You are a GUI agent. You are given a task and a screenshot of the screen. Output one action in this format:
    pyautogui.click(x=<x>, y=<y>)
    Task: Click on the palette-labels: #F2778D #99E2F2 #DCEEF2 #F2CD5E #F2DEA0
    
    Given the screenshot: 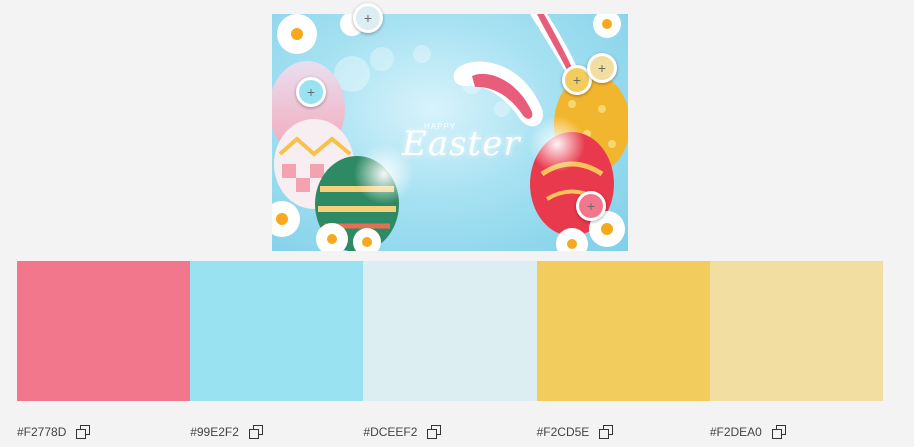 What is the action you would take?
    pyautogui.click(x=450, y=432)
    